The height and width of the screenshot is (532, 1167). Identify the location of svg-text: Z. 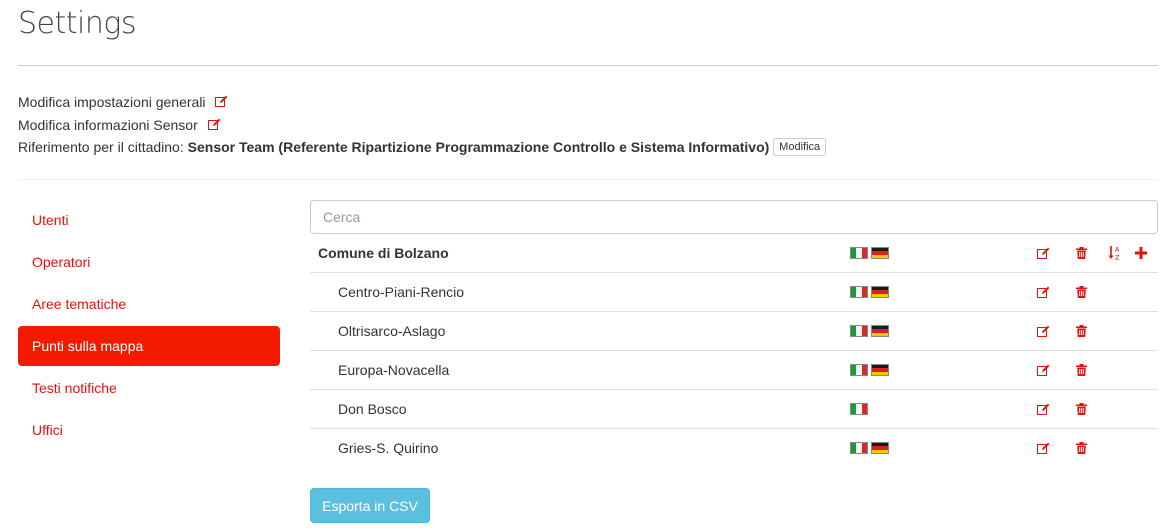
(1117, 258).